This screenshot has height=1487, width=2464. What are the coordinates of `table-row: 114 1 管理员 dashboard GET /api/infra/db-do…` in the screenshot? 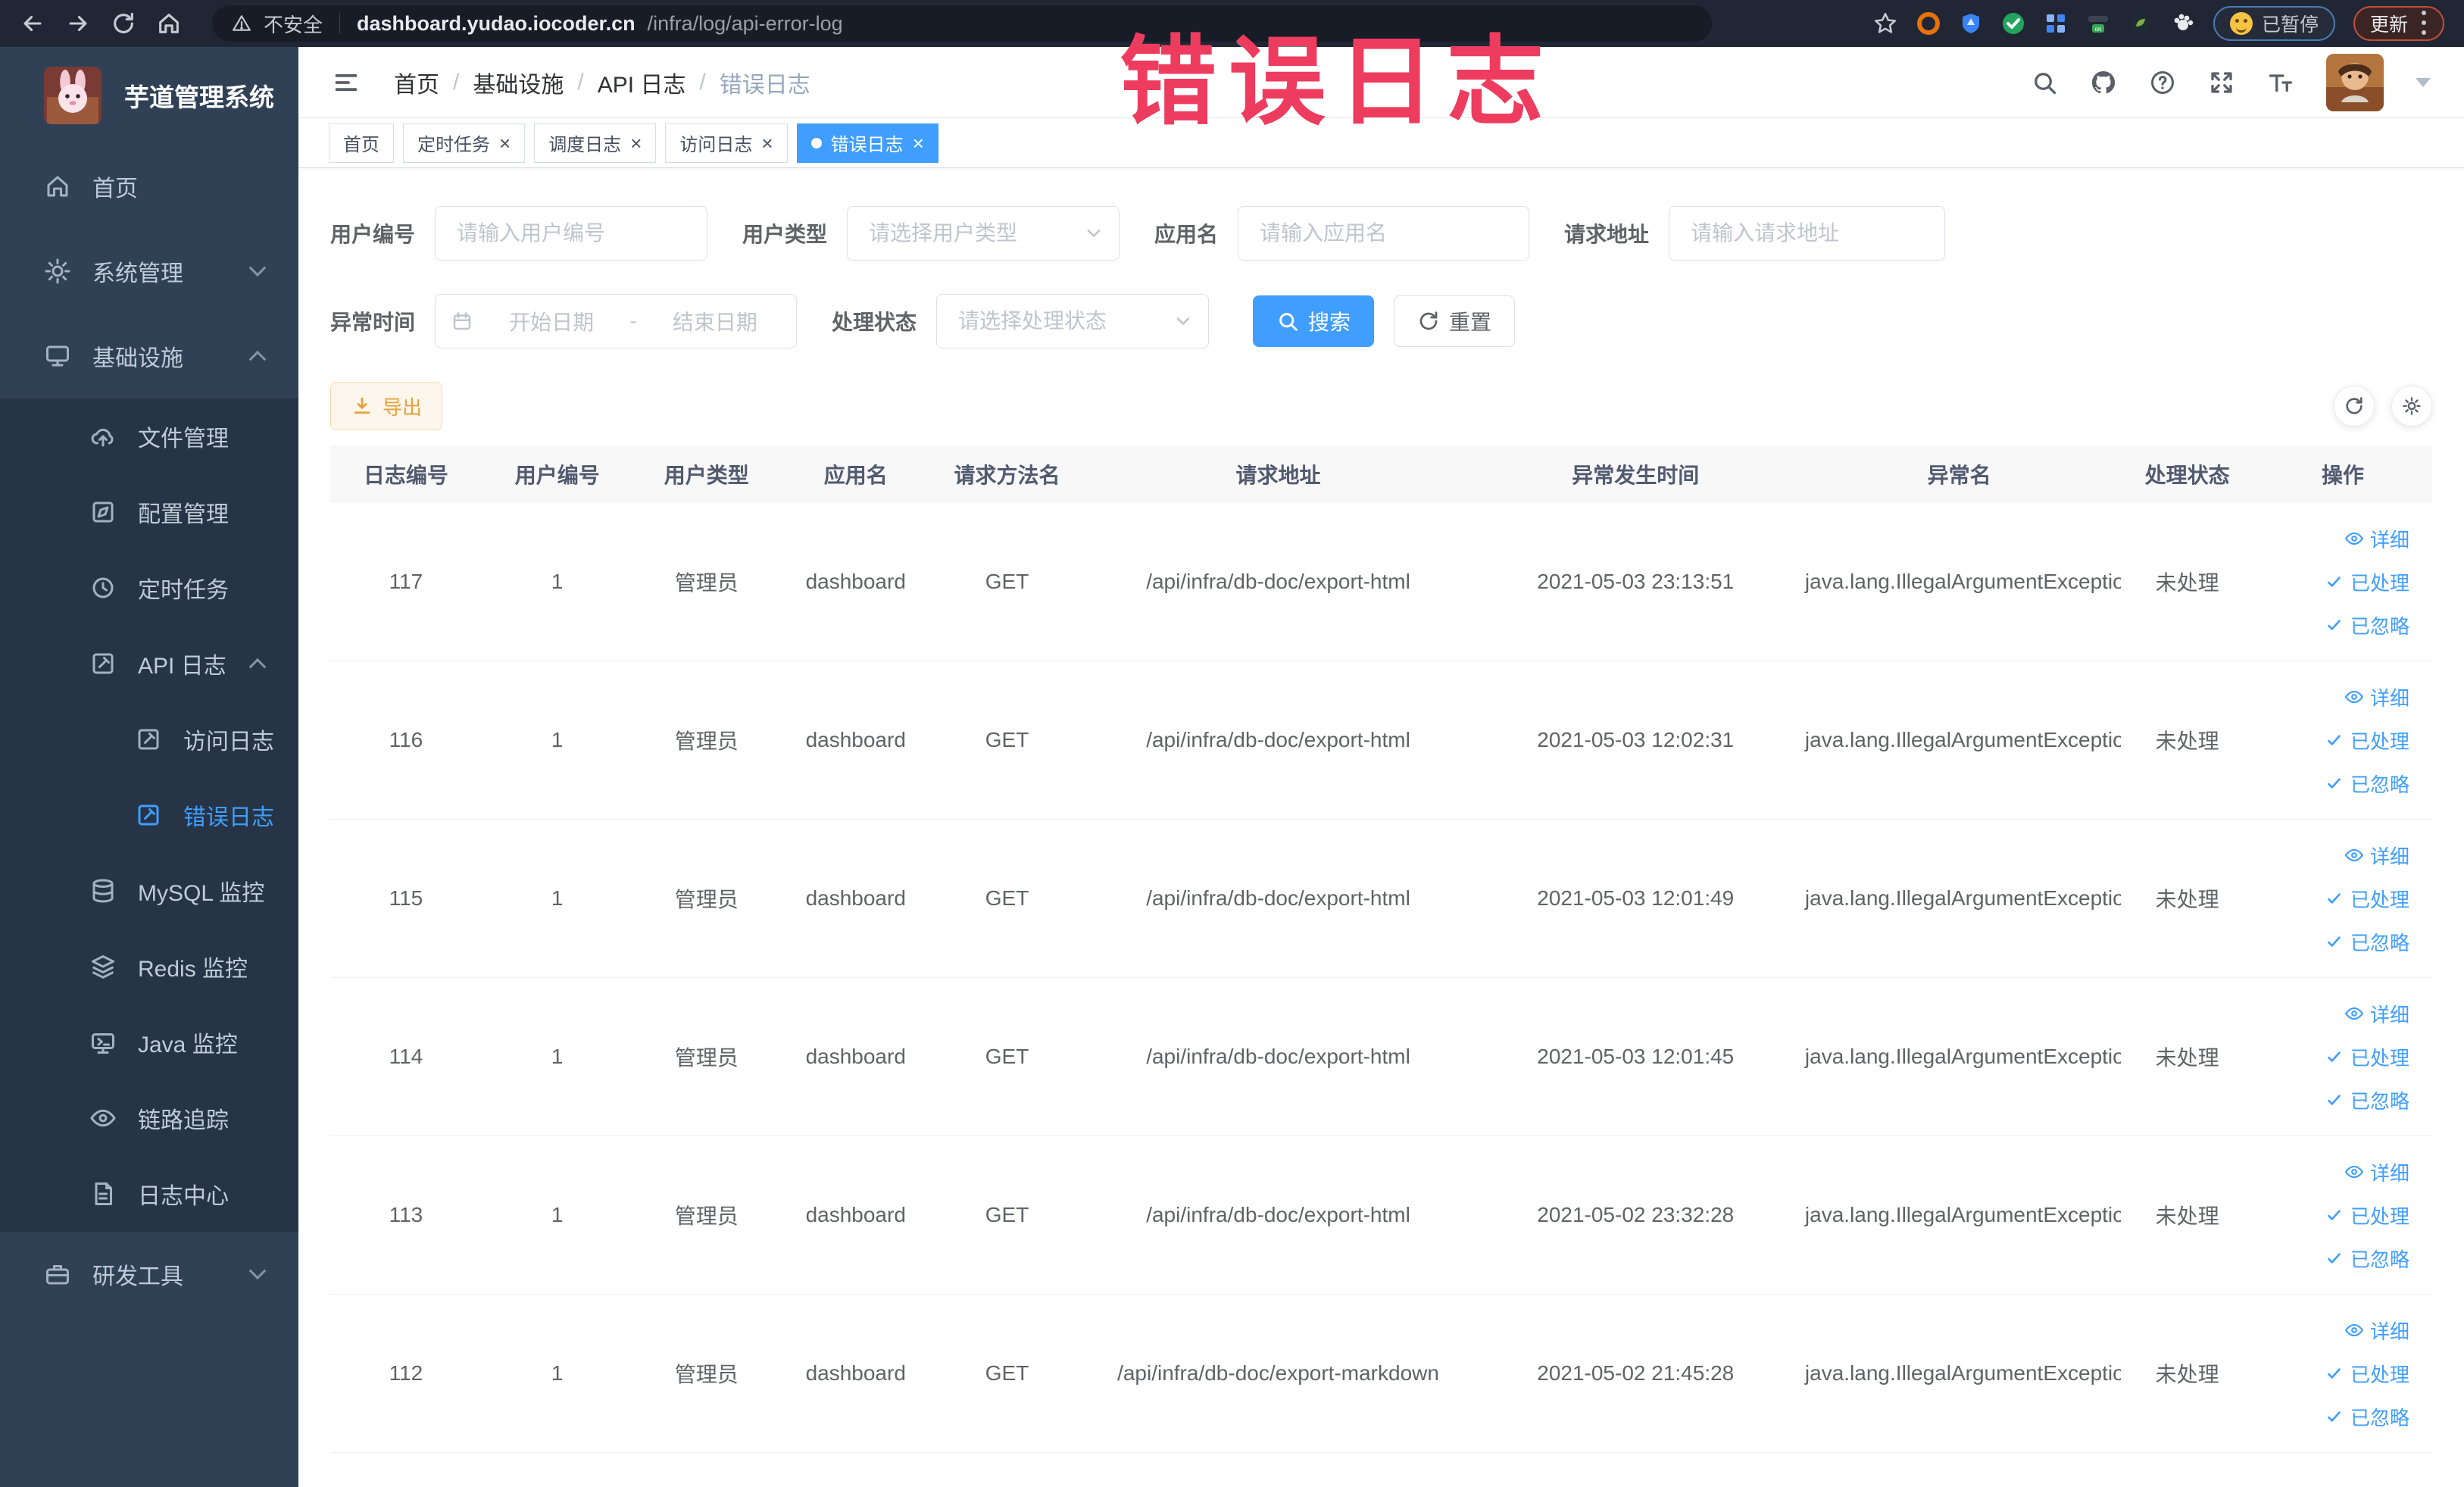 It's located at (1381, 1057).